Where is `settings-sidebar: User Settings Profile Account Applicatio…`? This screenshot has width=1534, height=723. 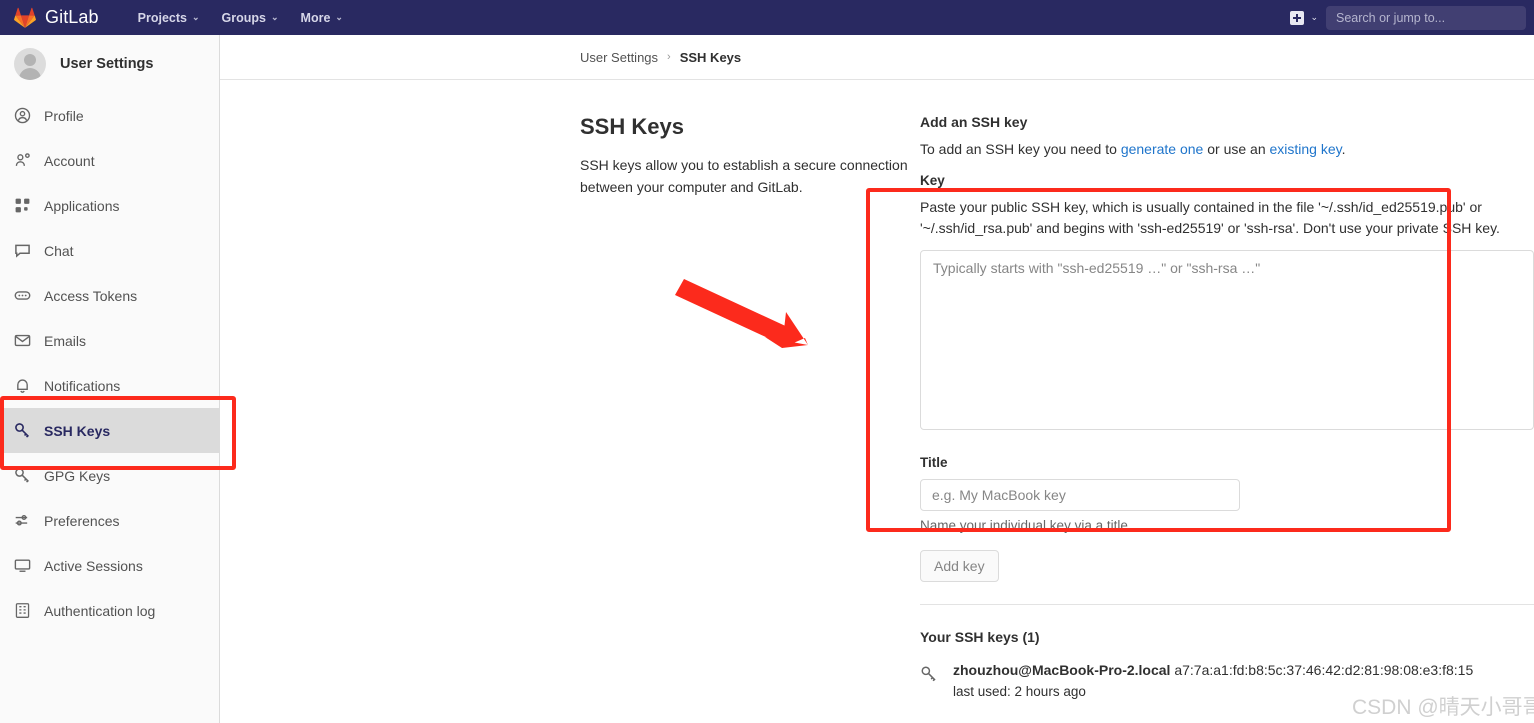 settings-sidebar: User Settings Profile Account Applicatio… is located at coordinates (110, 379).